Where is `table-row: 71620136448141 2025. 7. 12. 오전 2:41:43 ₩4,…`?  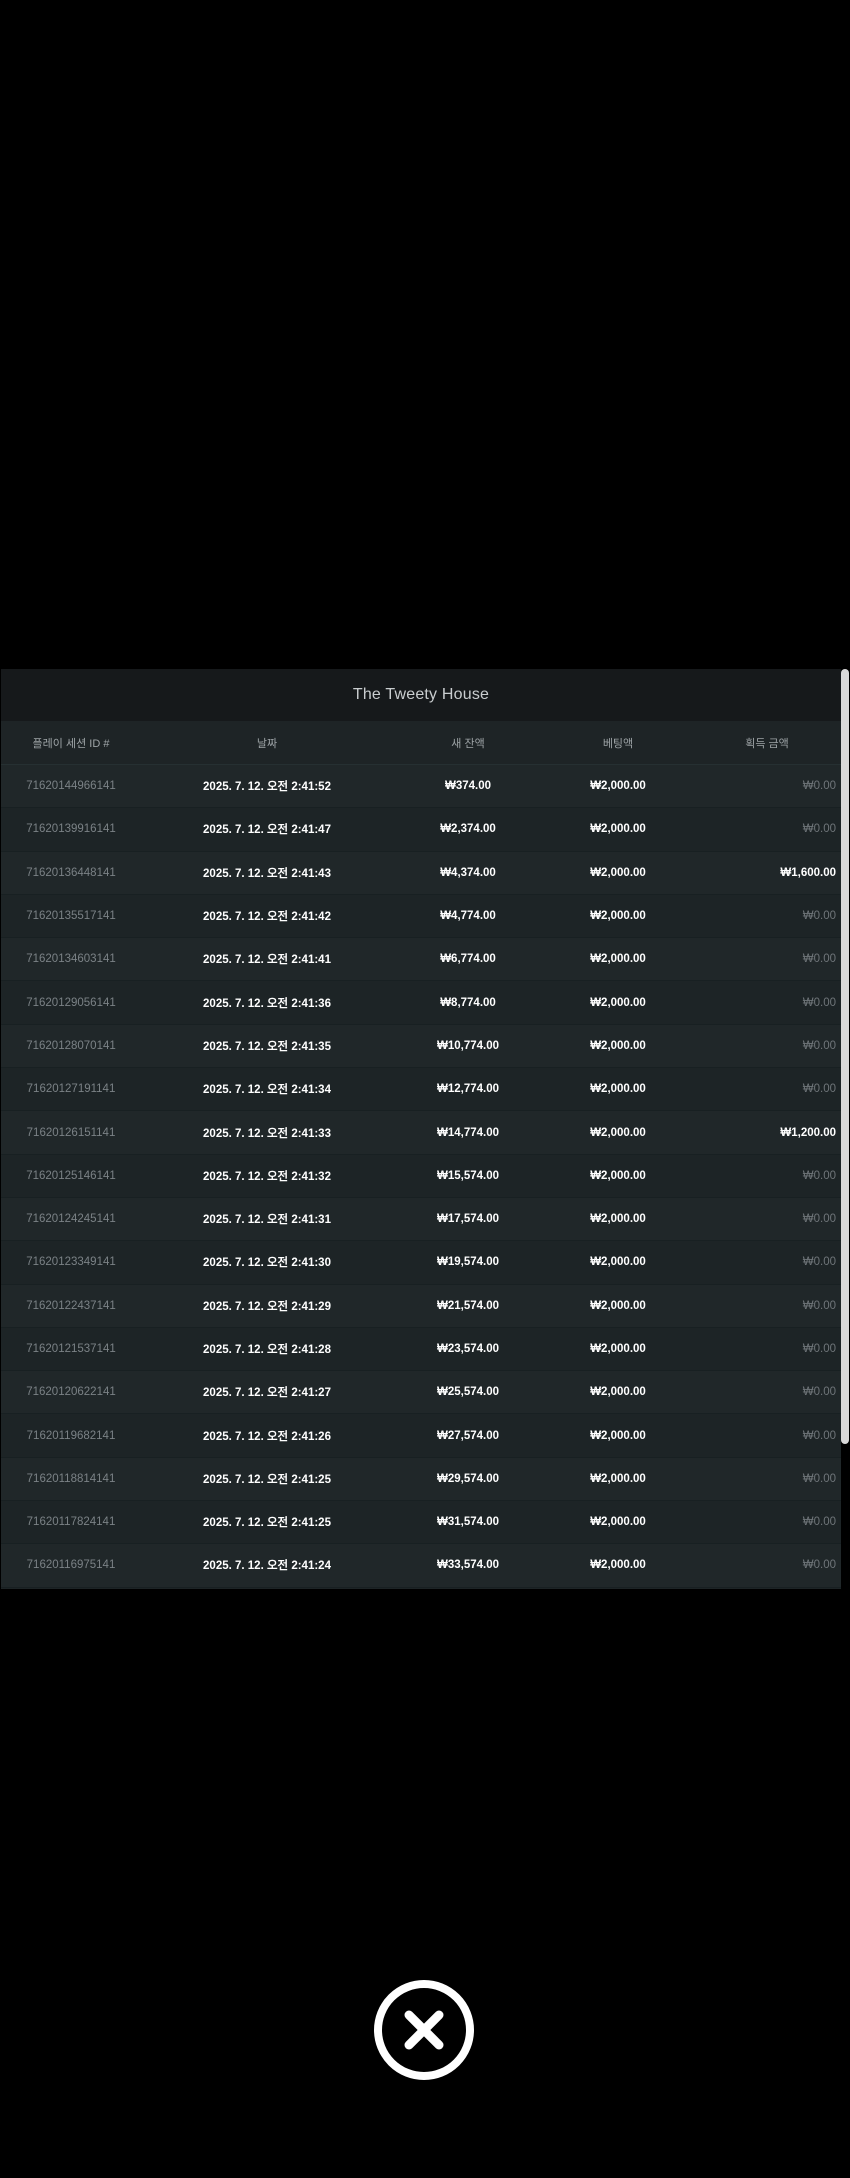
table-row: 71620136448141 2025. 7. 12. 오전 2:41:43 ₩4,… is located at coordinates (421, 873).